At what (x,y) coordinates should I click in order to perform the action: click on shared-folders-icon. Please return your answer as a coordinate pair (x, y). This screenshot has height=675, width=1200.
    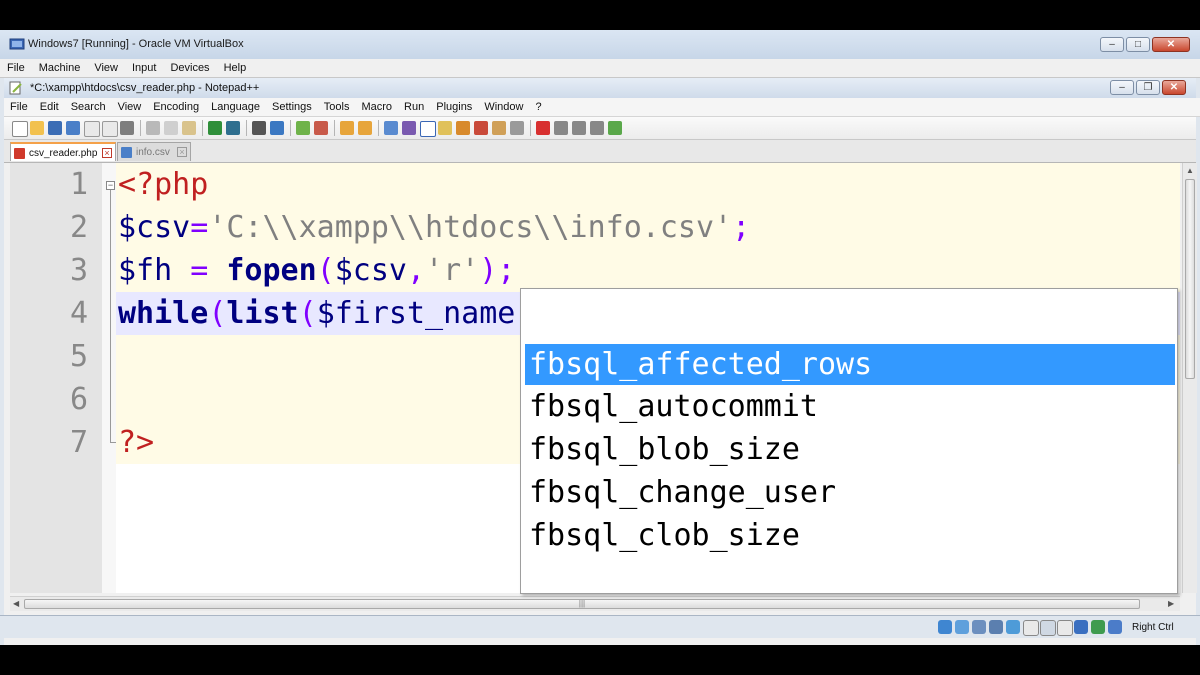
    Looking at the image, I should click on (1031, 628).